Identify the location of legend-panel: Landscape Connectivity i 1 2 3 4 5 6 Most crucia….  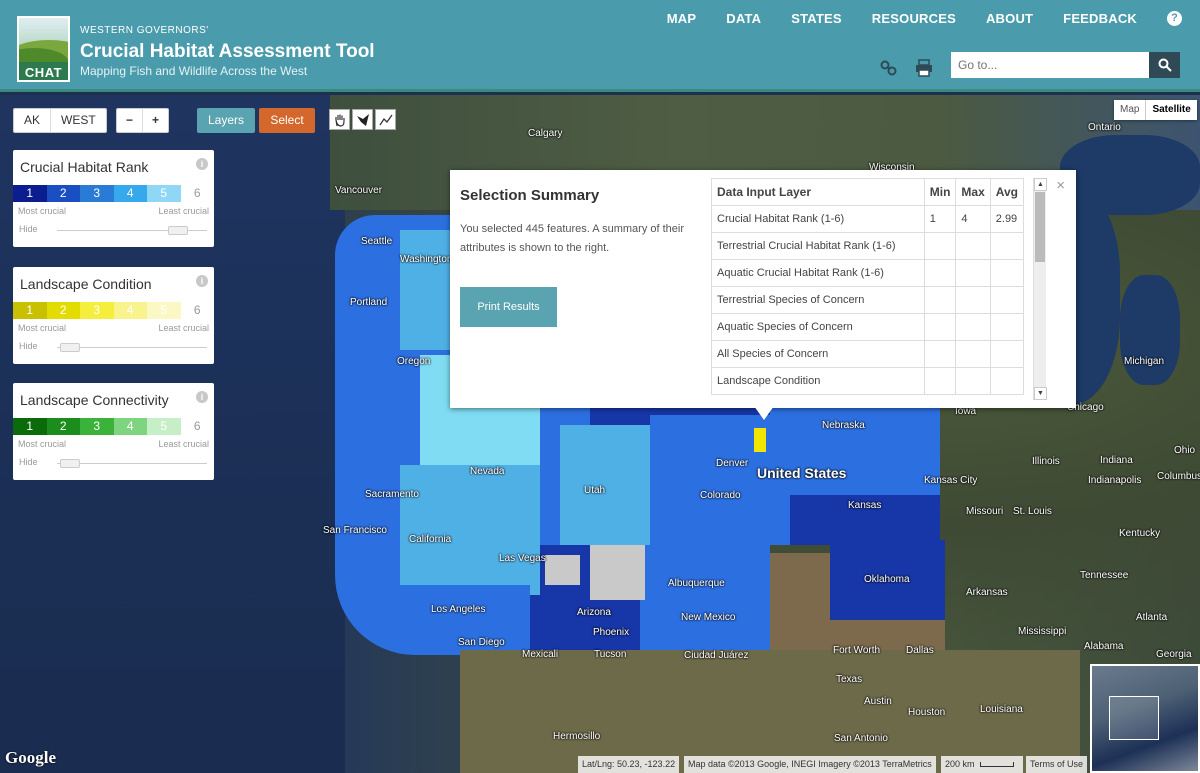
(113, 431).